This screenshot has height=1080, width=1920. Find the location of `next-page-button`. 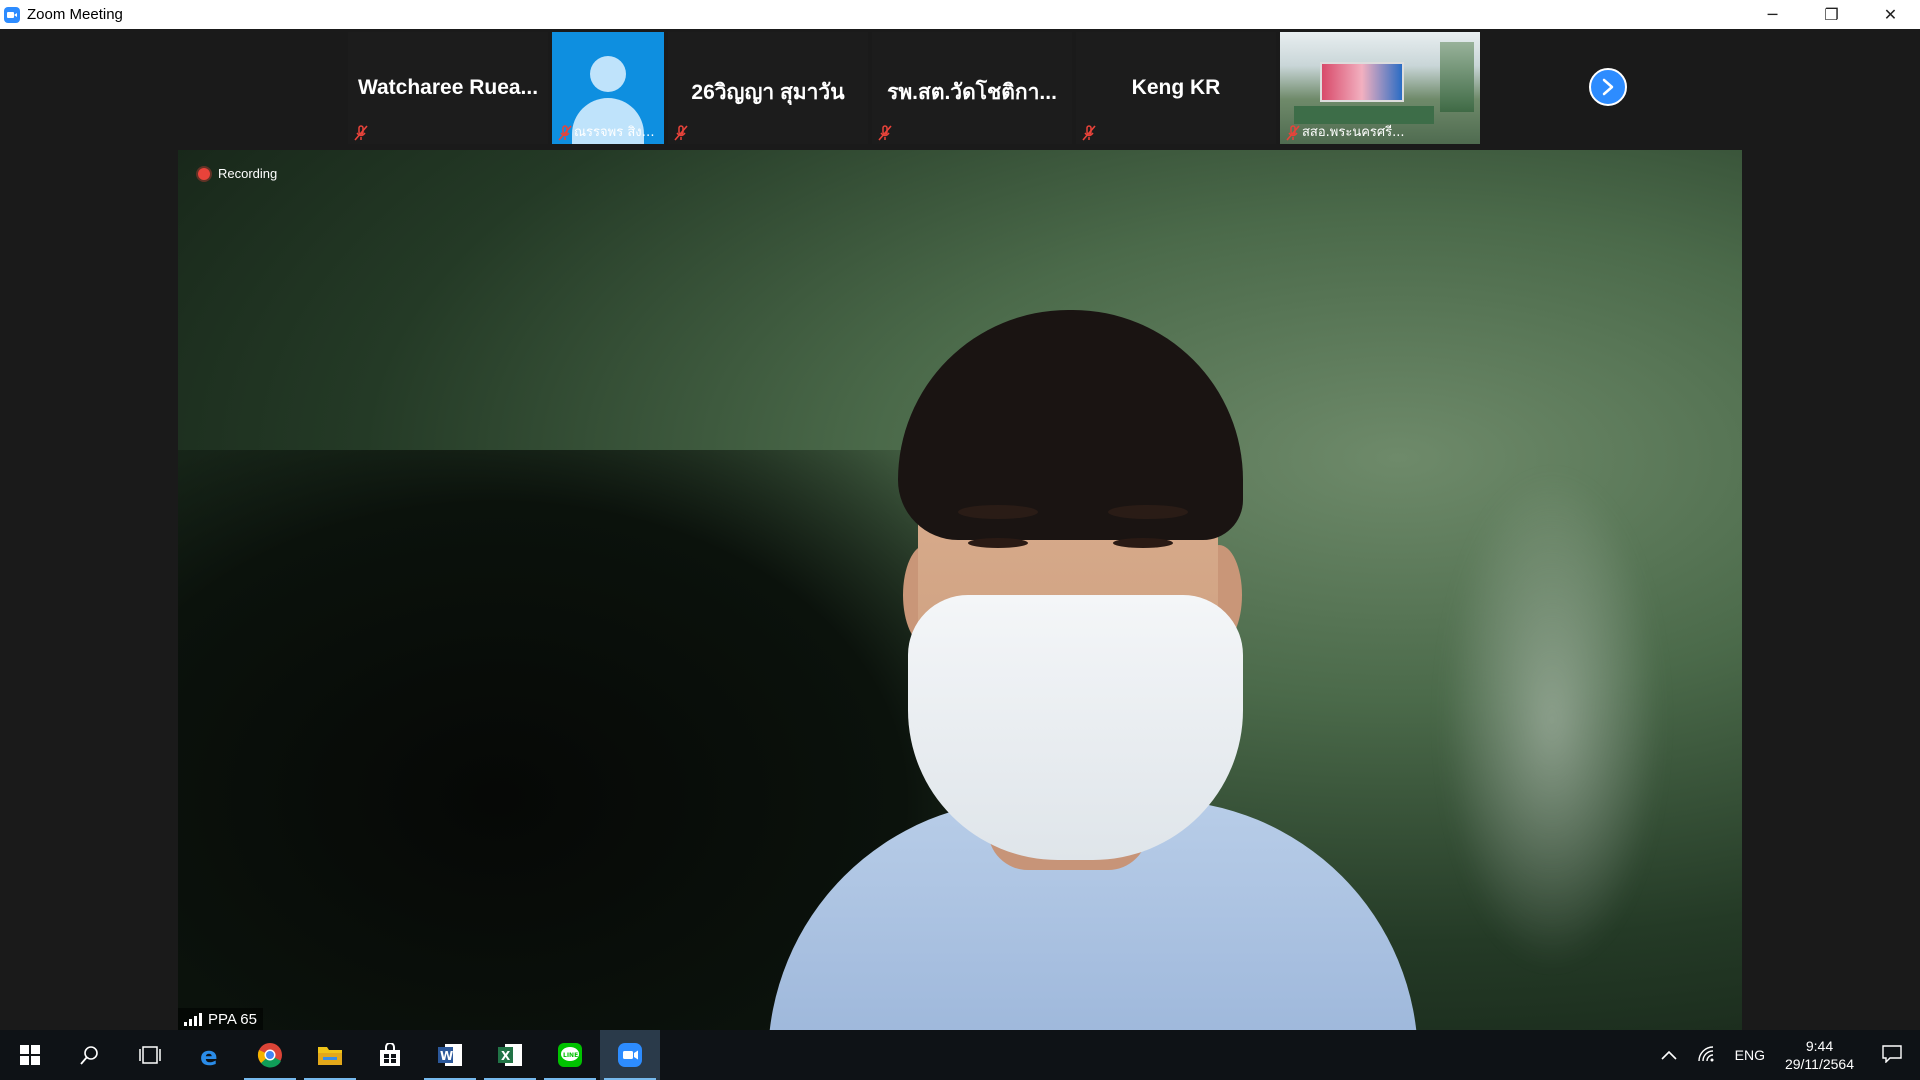

next-page-button is located at coordinates (1608, 87).